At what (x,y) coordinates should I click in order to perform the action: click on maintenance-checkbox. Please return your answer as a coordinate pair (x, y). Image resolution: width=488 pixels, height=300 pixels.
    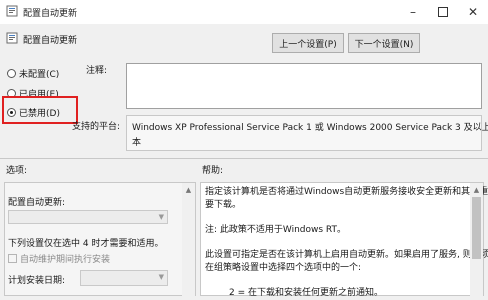
    Looking at the image, I should click on (12, 258).